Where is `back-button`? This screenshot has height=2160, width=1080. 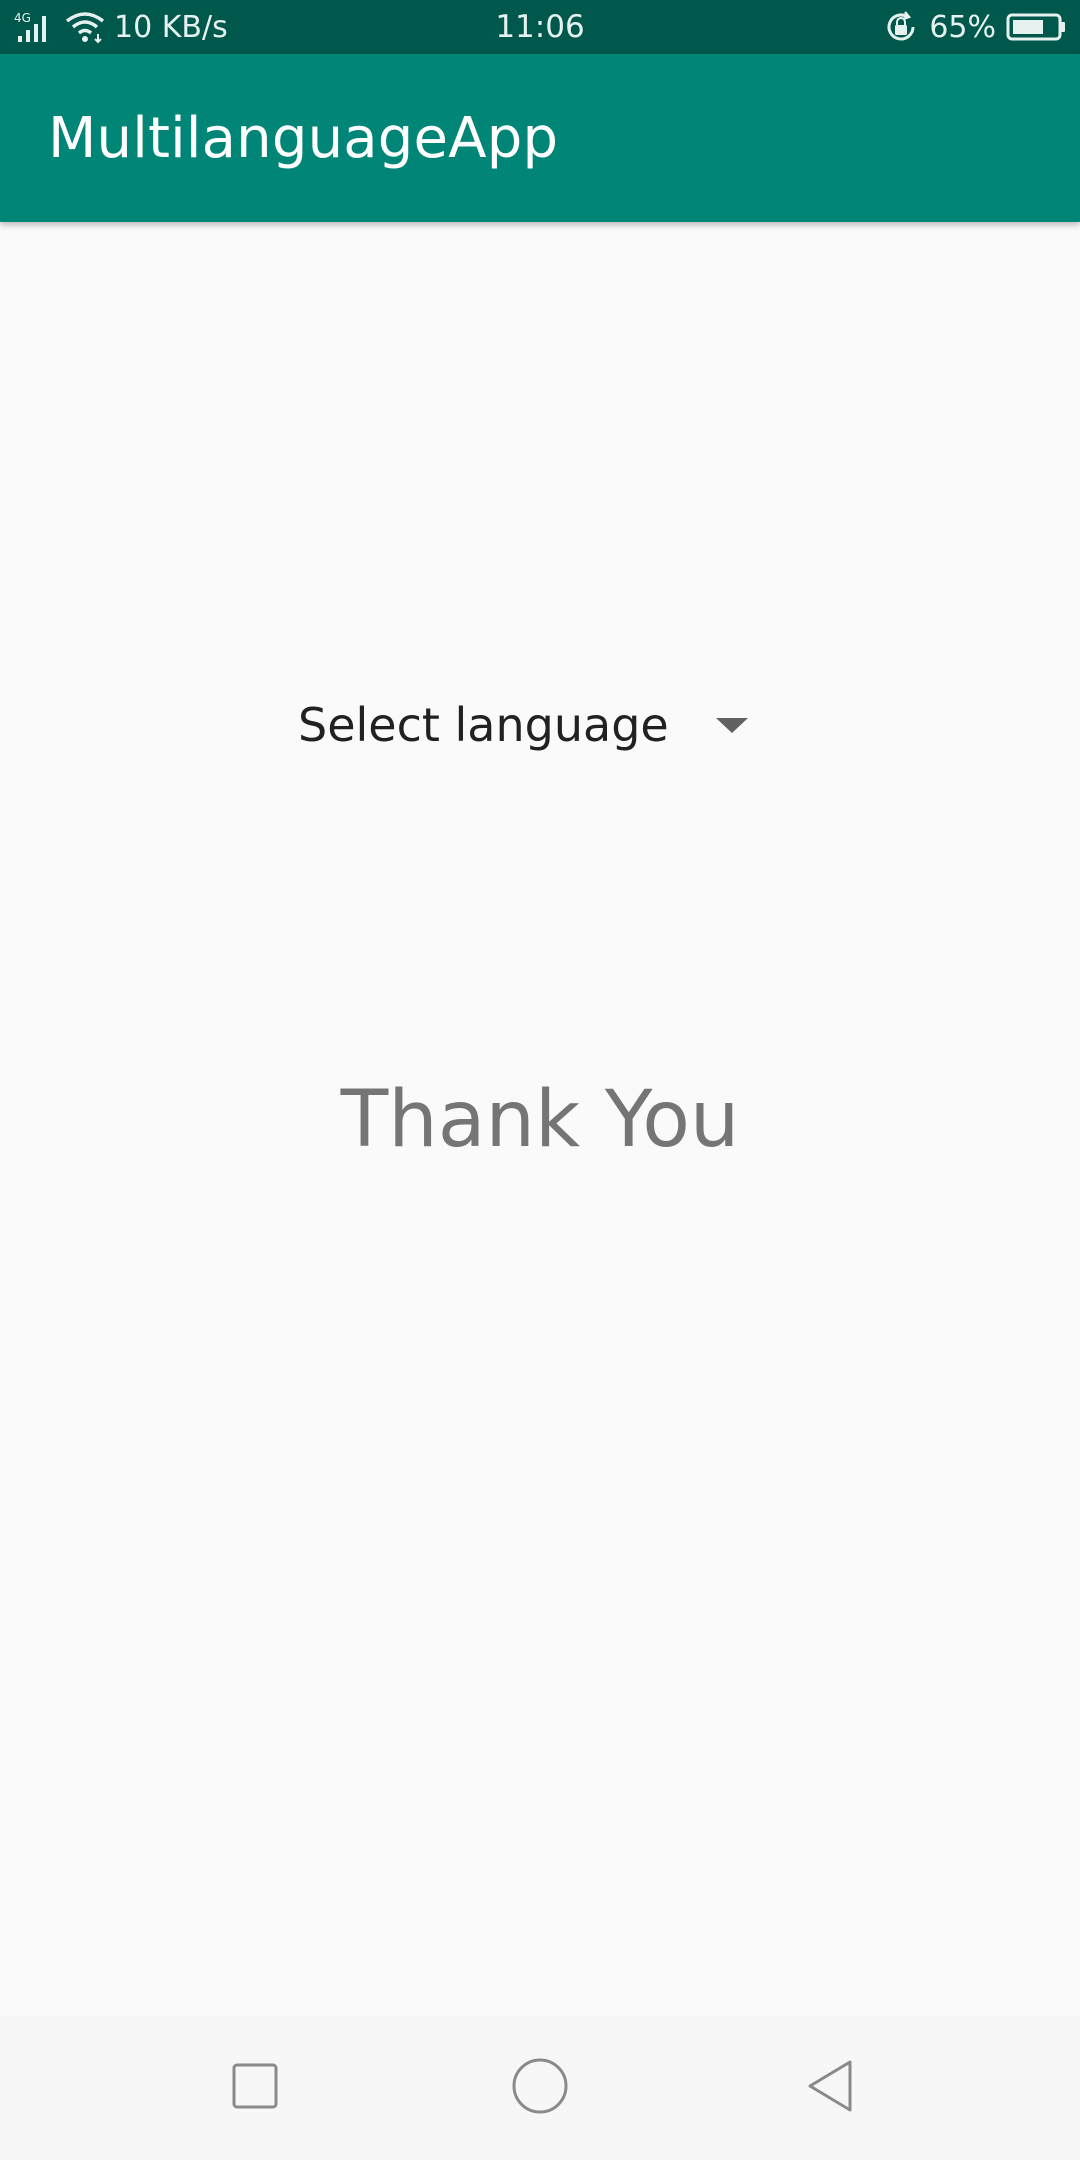 back-button is located at coordinates (830, 2088).